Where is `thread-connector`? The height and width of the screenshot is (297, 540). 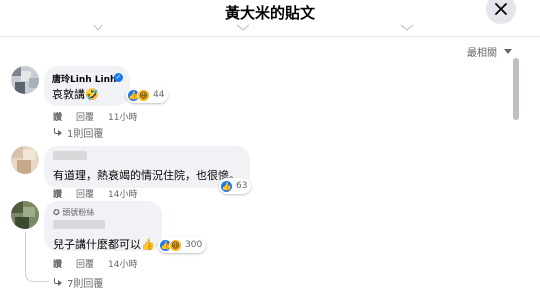 thread-connector is located at coordinates (37, 272).